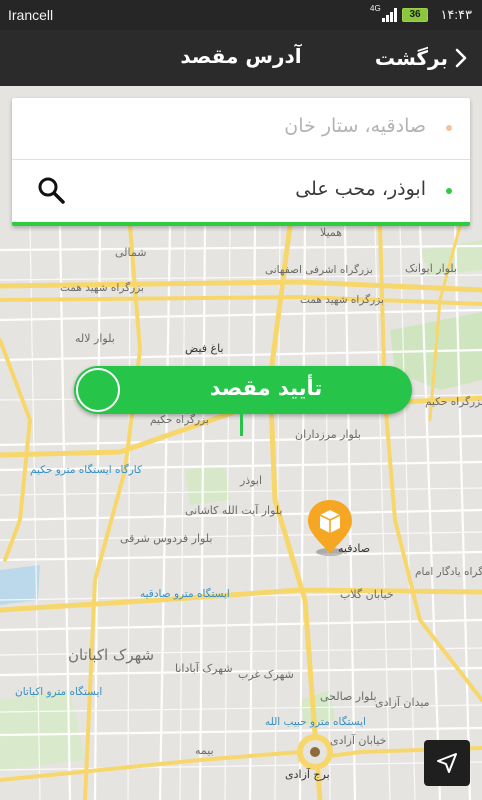 The height and width of the screenshot is (800, 482). I want to click on map-label: باغ فیض, so click(204, 348).